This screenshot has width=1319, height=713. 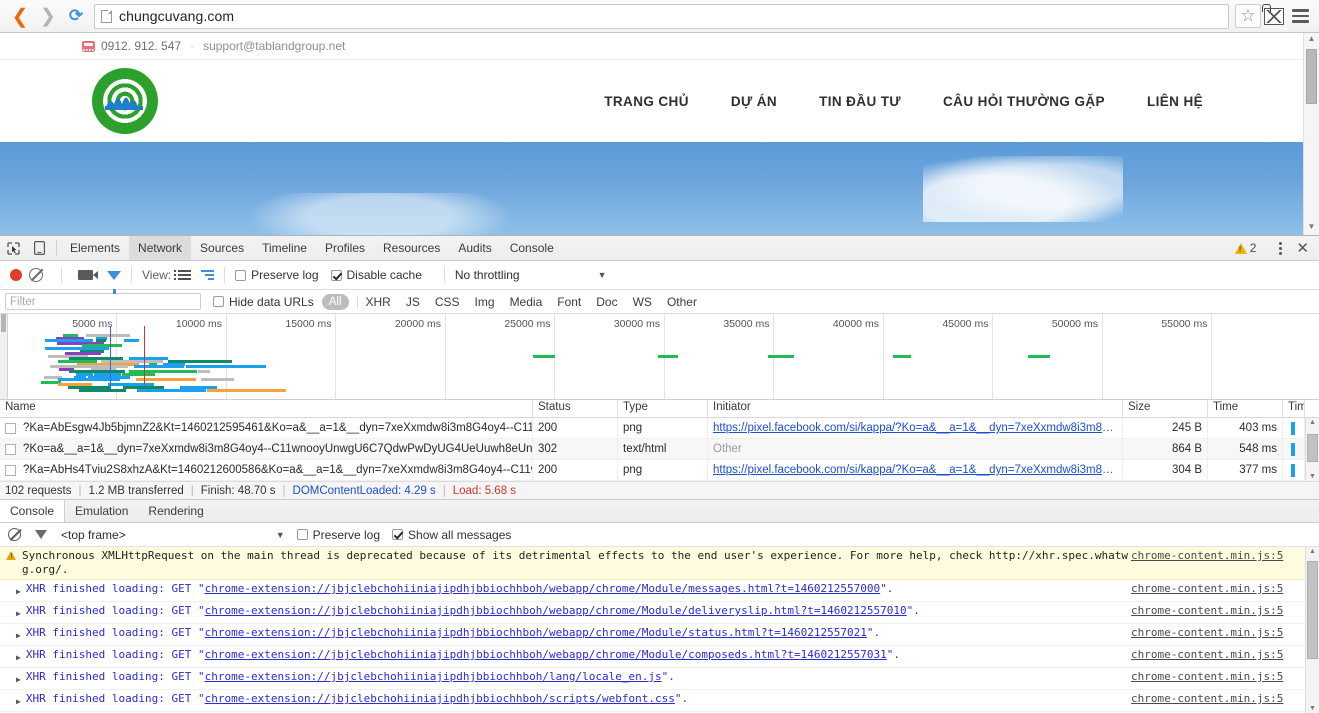 I want to click on scrollbar-thumb, so click(x=1312, y=610).